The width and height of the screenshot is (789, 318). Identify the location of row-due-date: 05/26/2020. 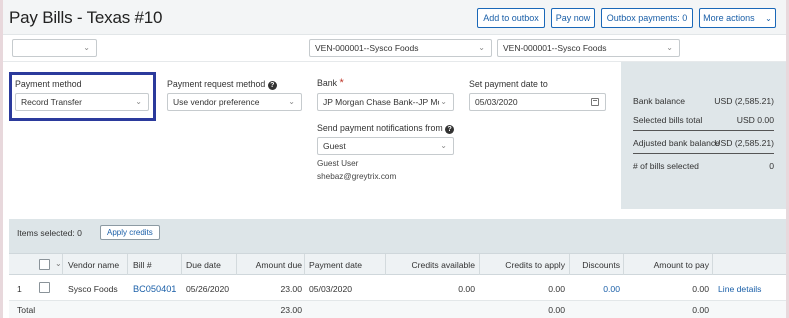
(208, 289).